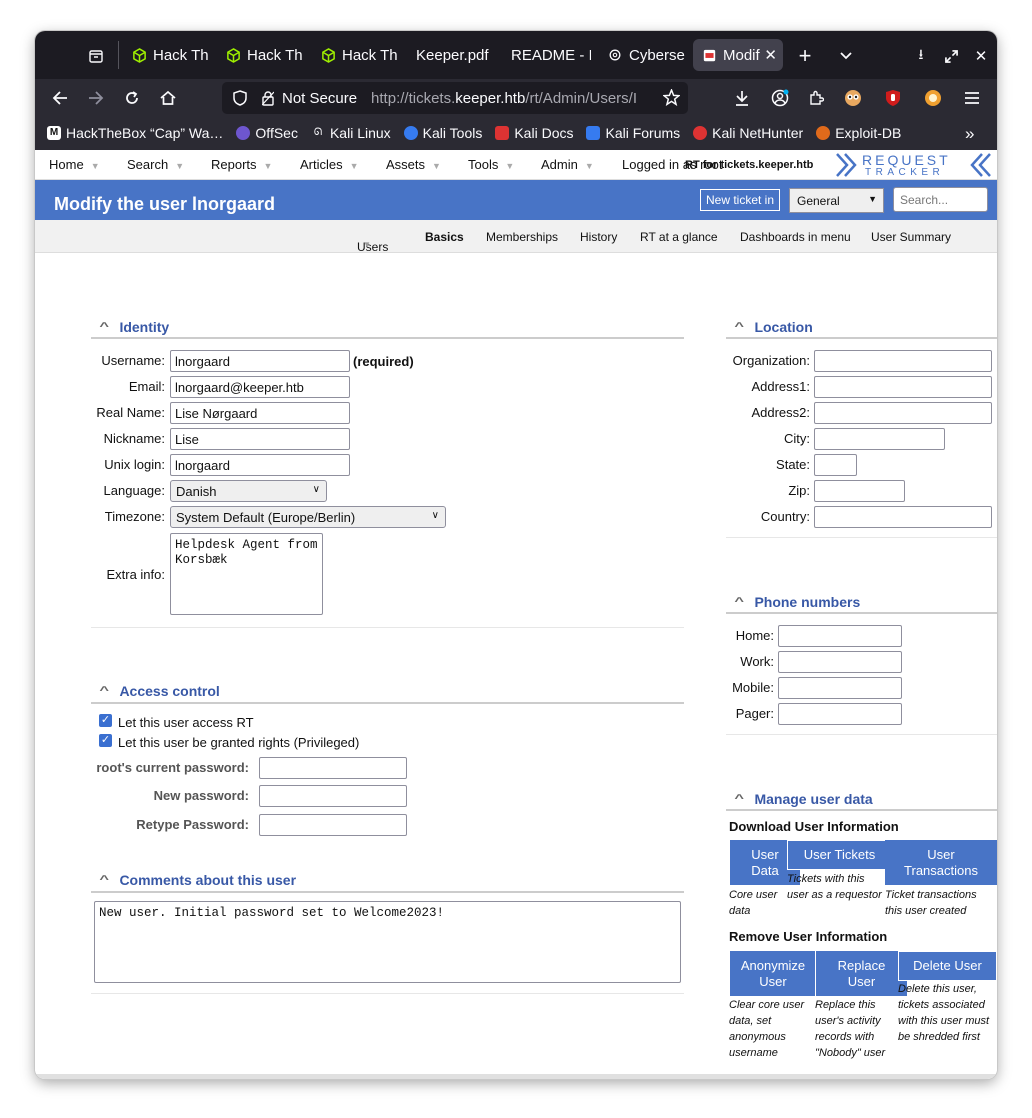 The height and width of the screenshot is (1118, 1032). I want to click on back-icon, so click(60, 98).